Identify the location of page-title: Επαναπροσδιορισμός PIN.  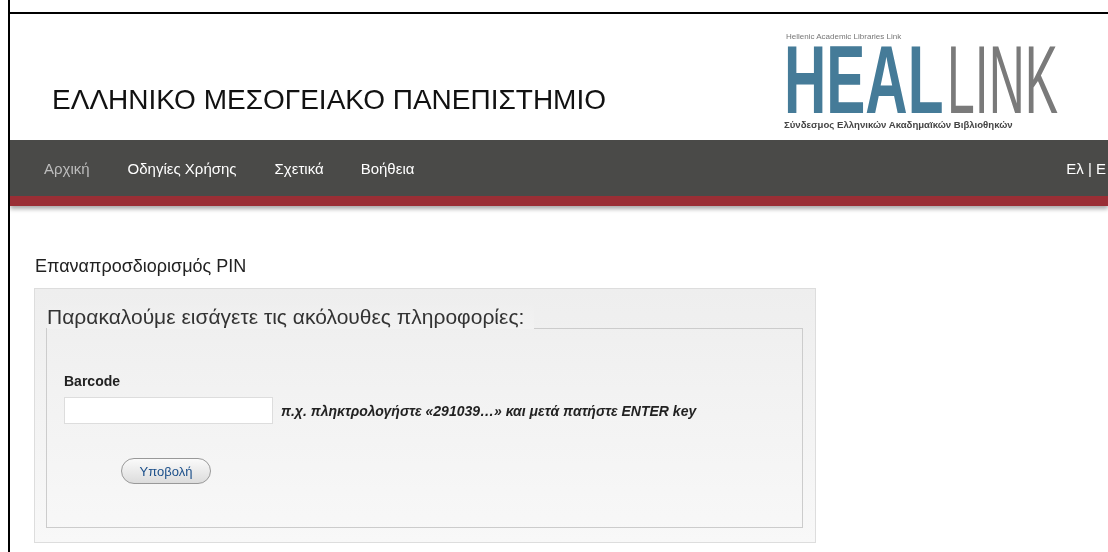
(141, 266).